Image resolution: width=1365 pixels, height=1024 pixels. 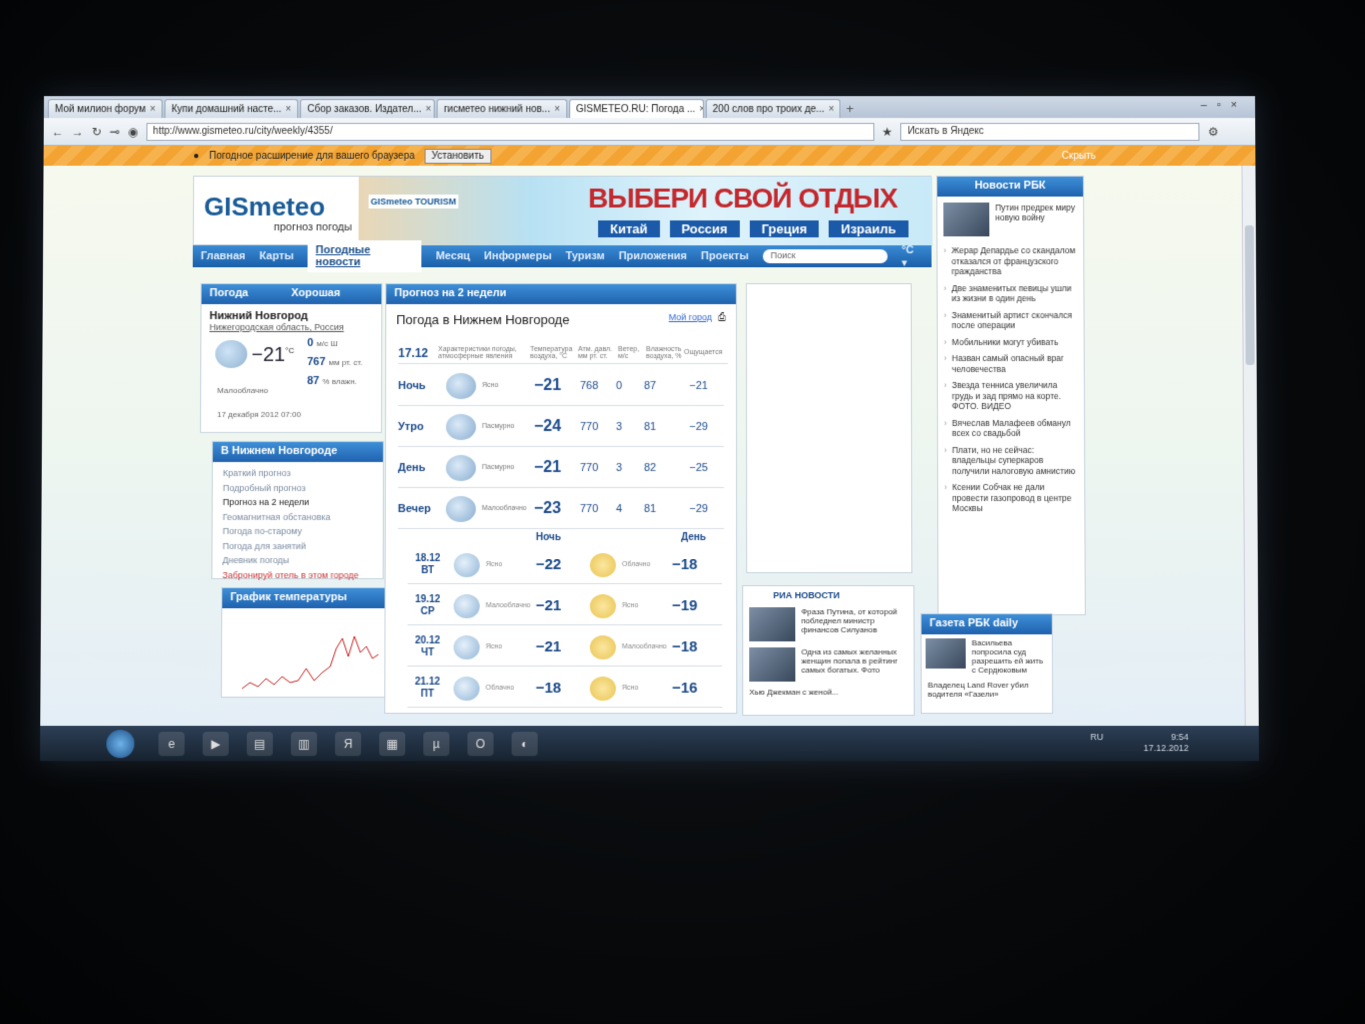 I want to click on country-button: Израиль, so click(x=868, y=229).